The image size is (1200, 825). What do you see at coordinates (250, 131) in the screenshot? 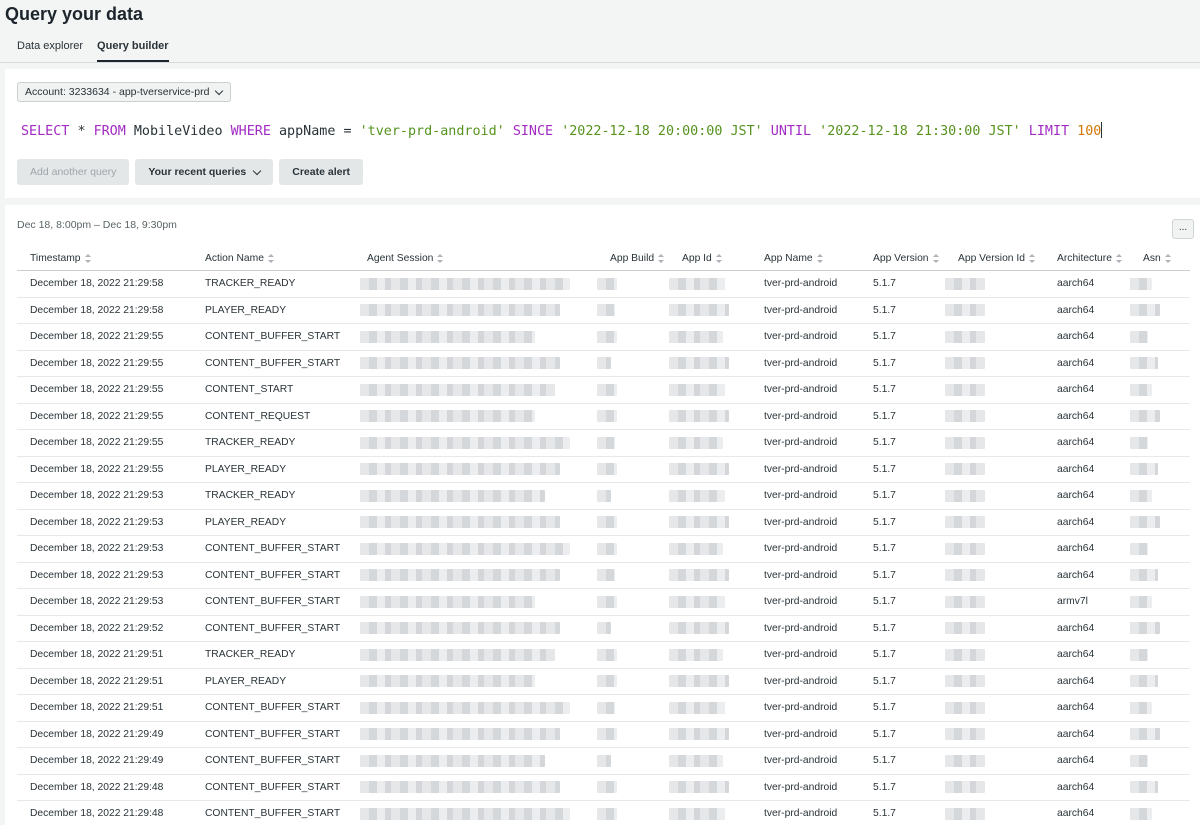
I see `query-token: WHERE` at bounding box center [250, 131].